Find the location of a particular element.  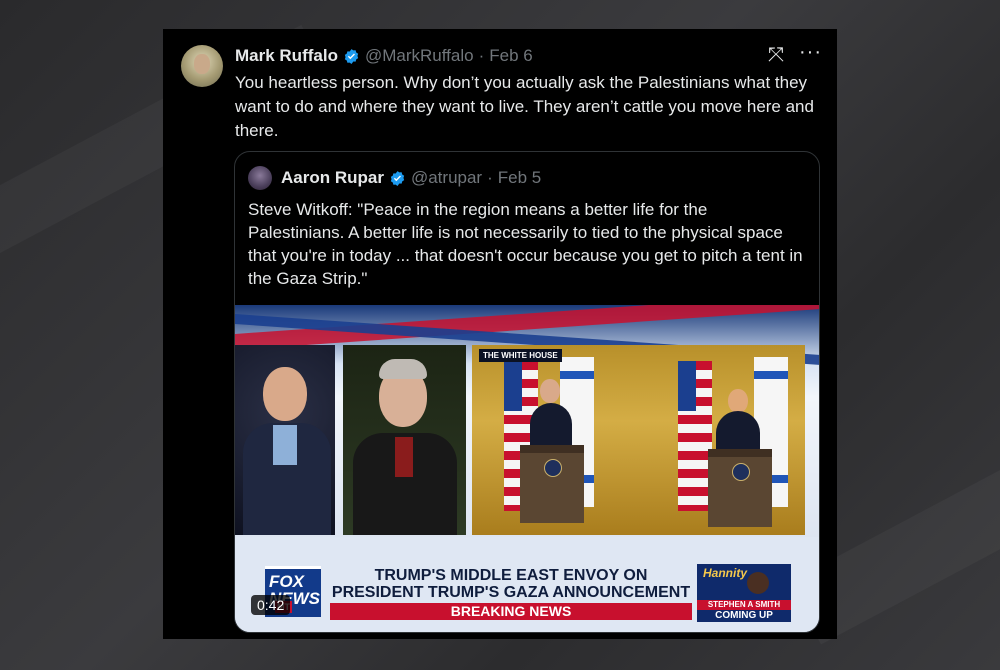

more-icon: ··· is located at coordinates (810, 52).